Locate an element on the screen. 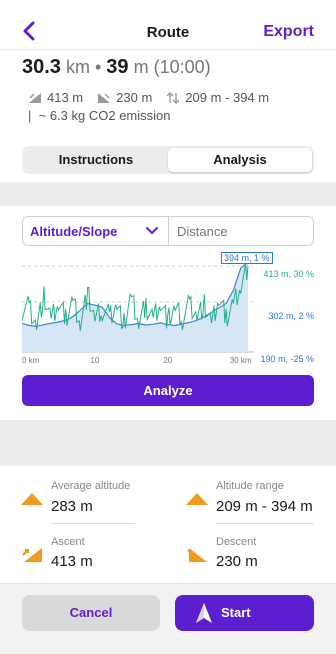 Image resolution: width=336 pixels, height=654 pixels. altitude-range-stat: 209 m - 394 m is located at coordinates (227, 97).